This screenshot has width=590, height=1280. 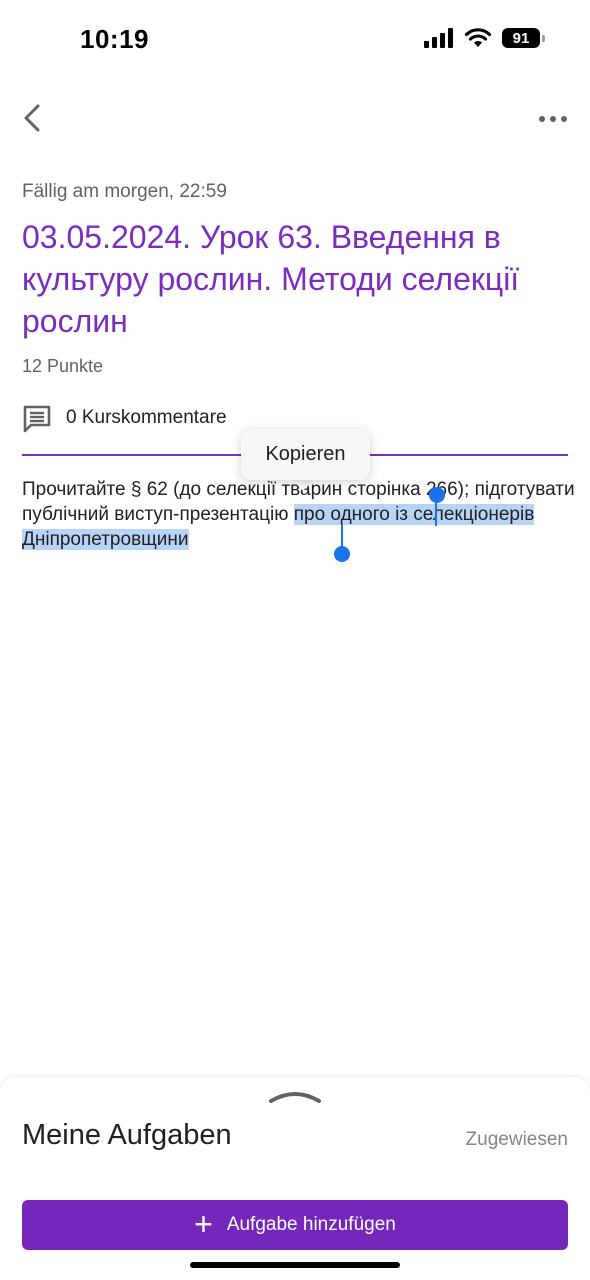 What do you see at coordinates (295, 120) in the screenshot?
I see `top-app-bar` at bounding box center [295, 120].